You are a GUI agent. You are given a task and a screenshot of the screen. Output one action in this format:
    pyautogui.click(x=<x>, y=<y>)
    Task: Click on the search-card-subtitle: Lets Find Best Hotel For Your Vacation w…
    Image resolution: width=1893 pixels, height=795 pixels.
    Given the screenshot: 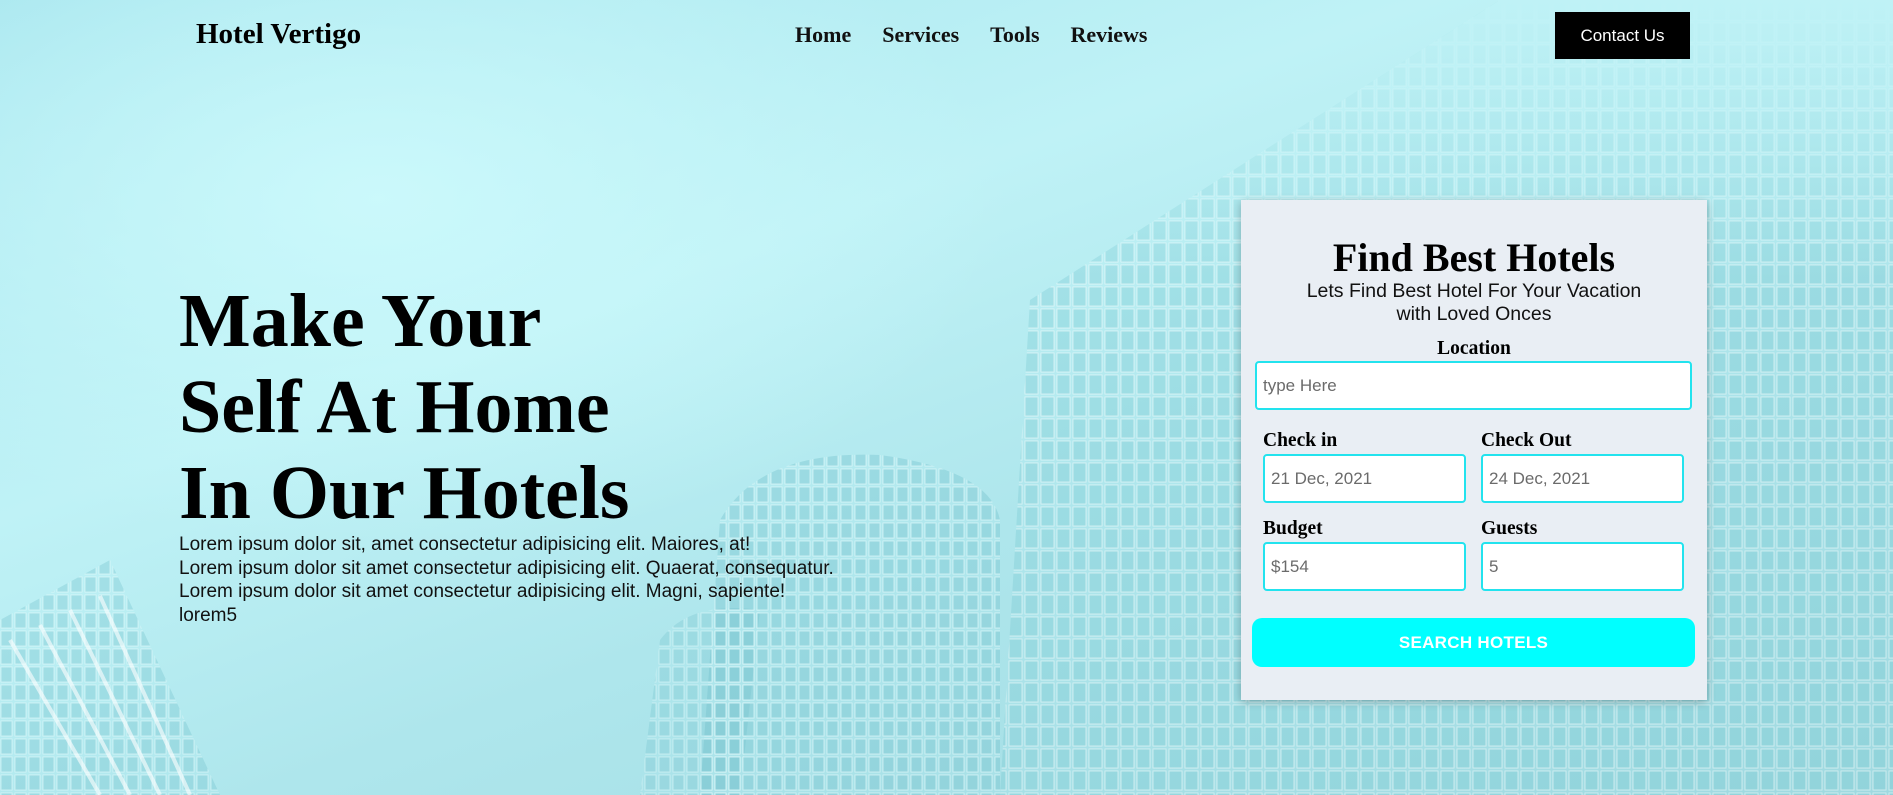 What is the action you would take?
    pyautogui.click(x=1474, y=303)
    